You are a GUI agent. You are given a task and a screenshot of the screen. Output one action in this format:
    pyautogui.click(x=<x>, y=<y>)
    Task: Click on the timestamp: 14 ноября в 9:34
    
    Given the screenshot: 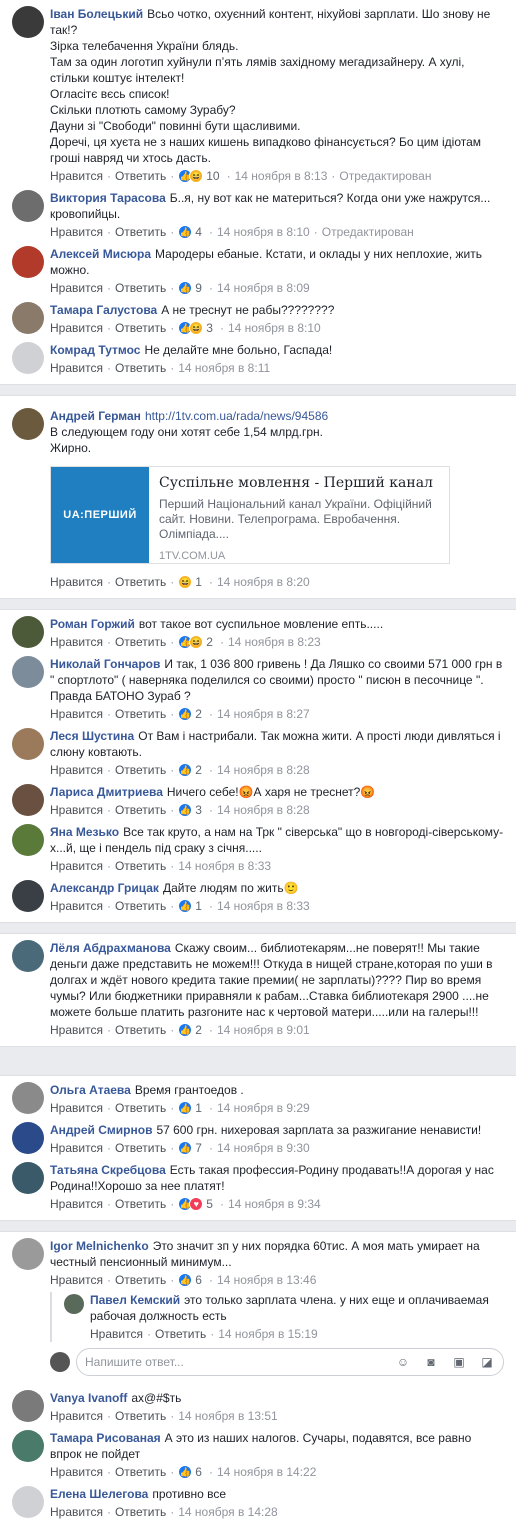 What is the action you would take?
    pyautogui.click(x=274, y=1204)
    